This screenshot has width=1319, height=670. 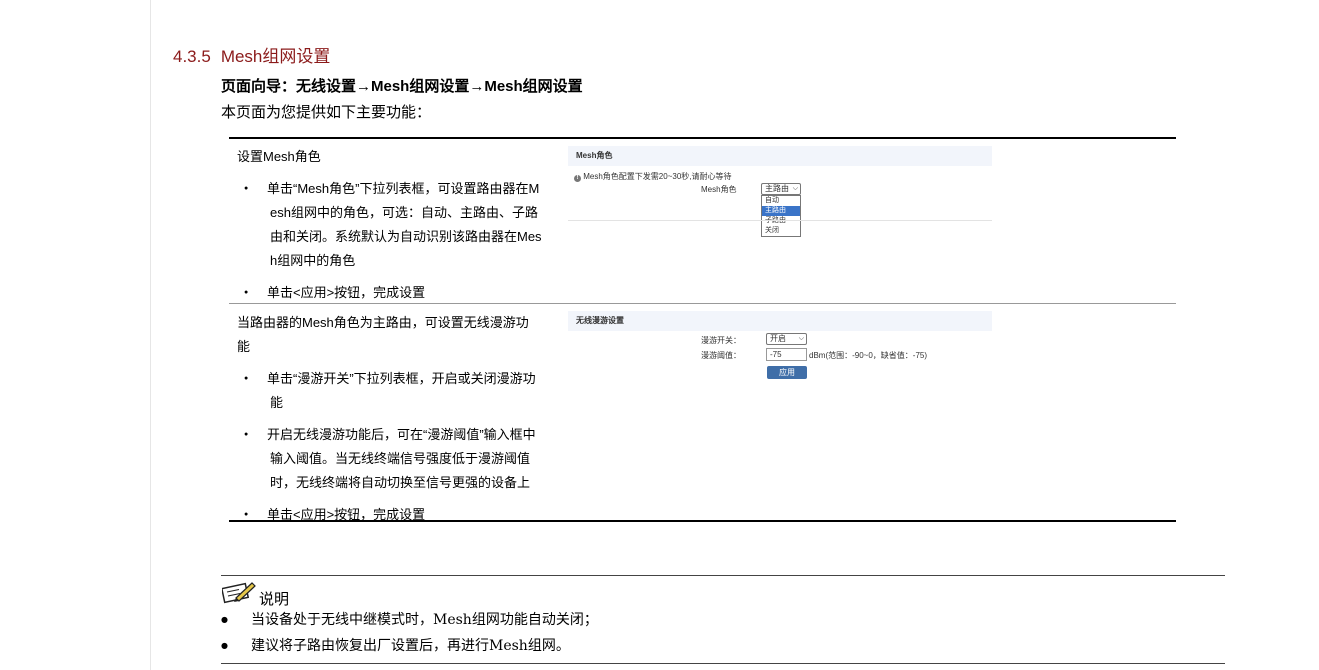 I want to click on section-title: 4.3.5 Mesh组网设置, so click(x=251, y=54).